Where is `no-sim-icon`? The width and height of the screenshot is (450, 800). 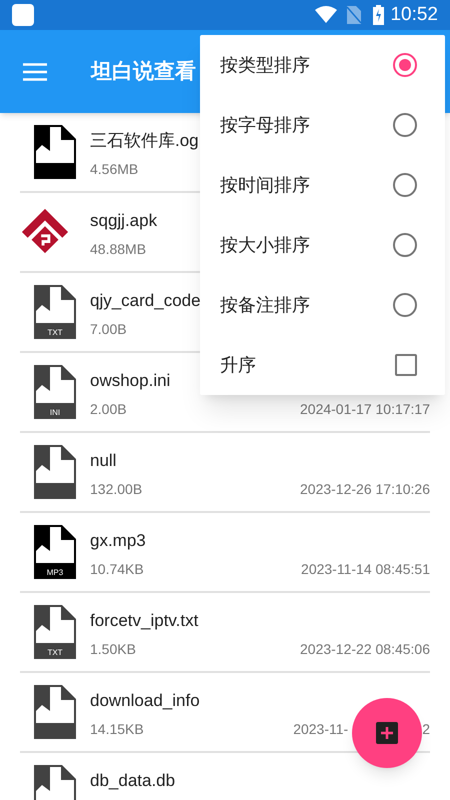 no-sim-icon is located at coordinates (354, 15).